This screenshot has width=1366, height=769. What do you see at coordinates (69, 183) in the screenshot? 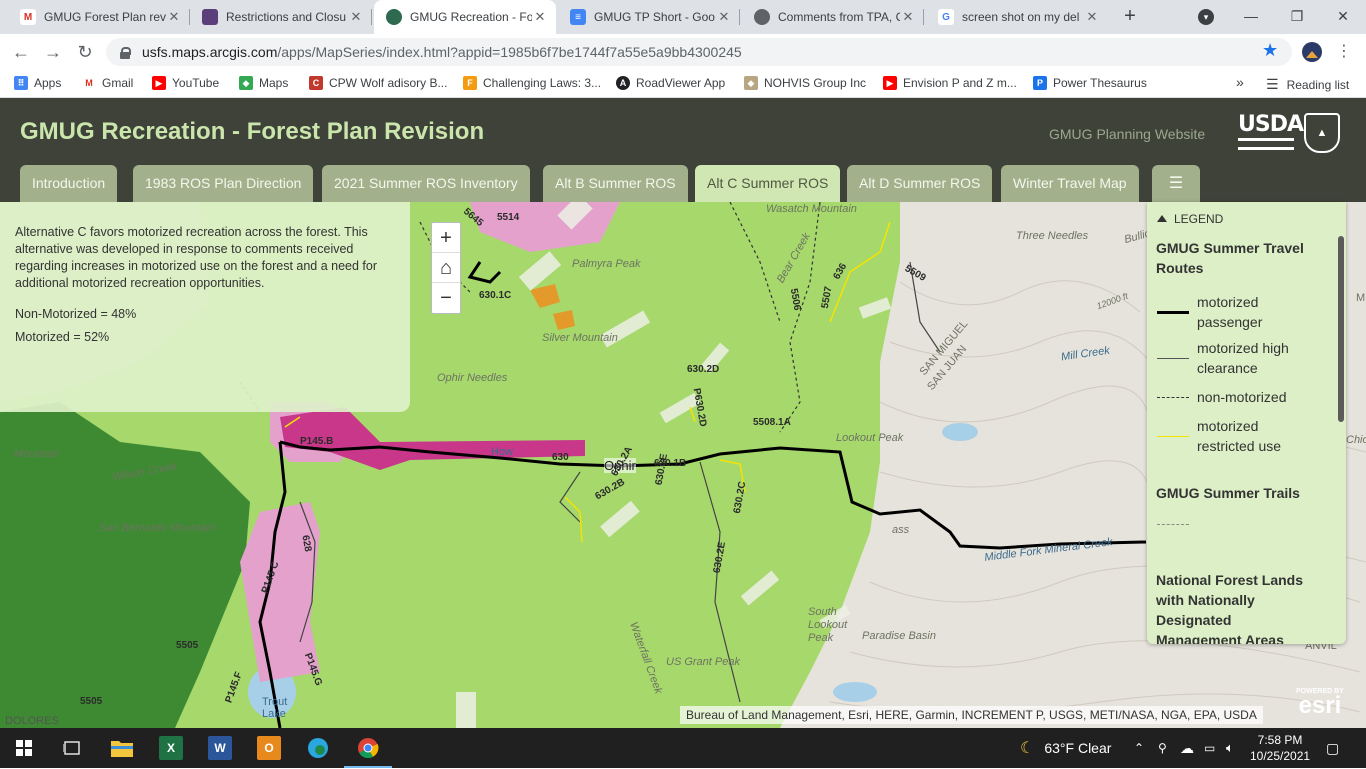
I see `tab-introduction: Introduction` at bounding box center [69, 183].